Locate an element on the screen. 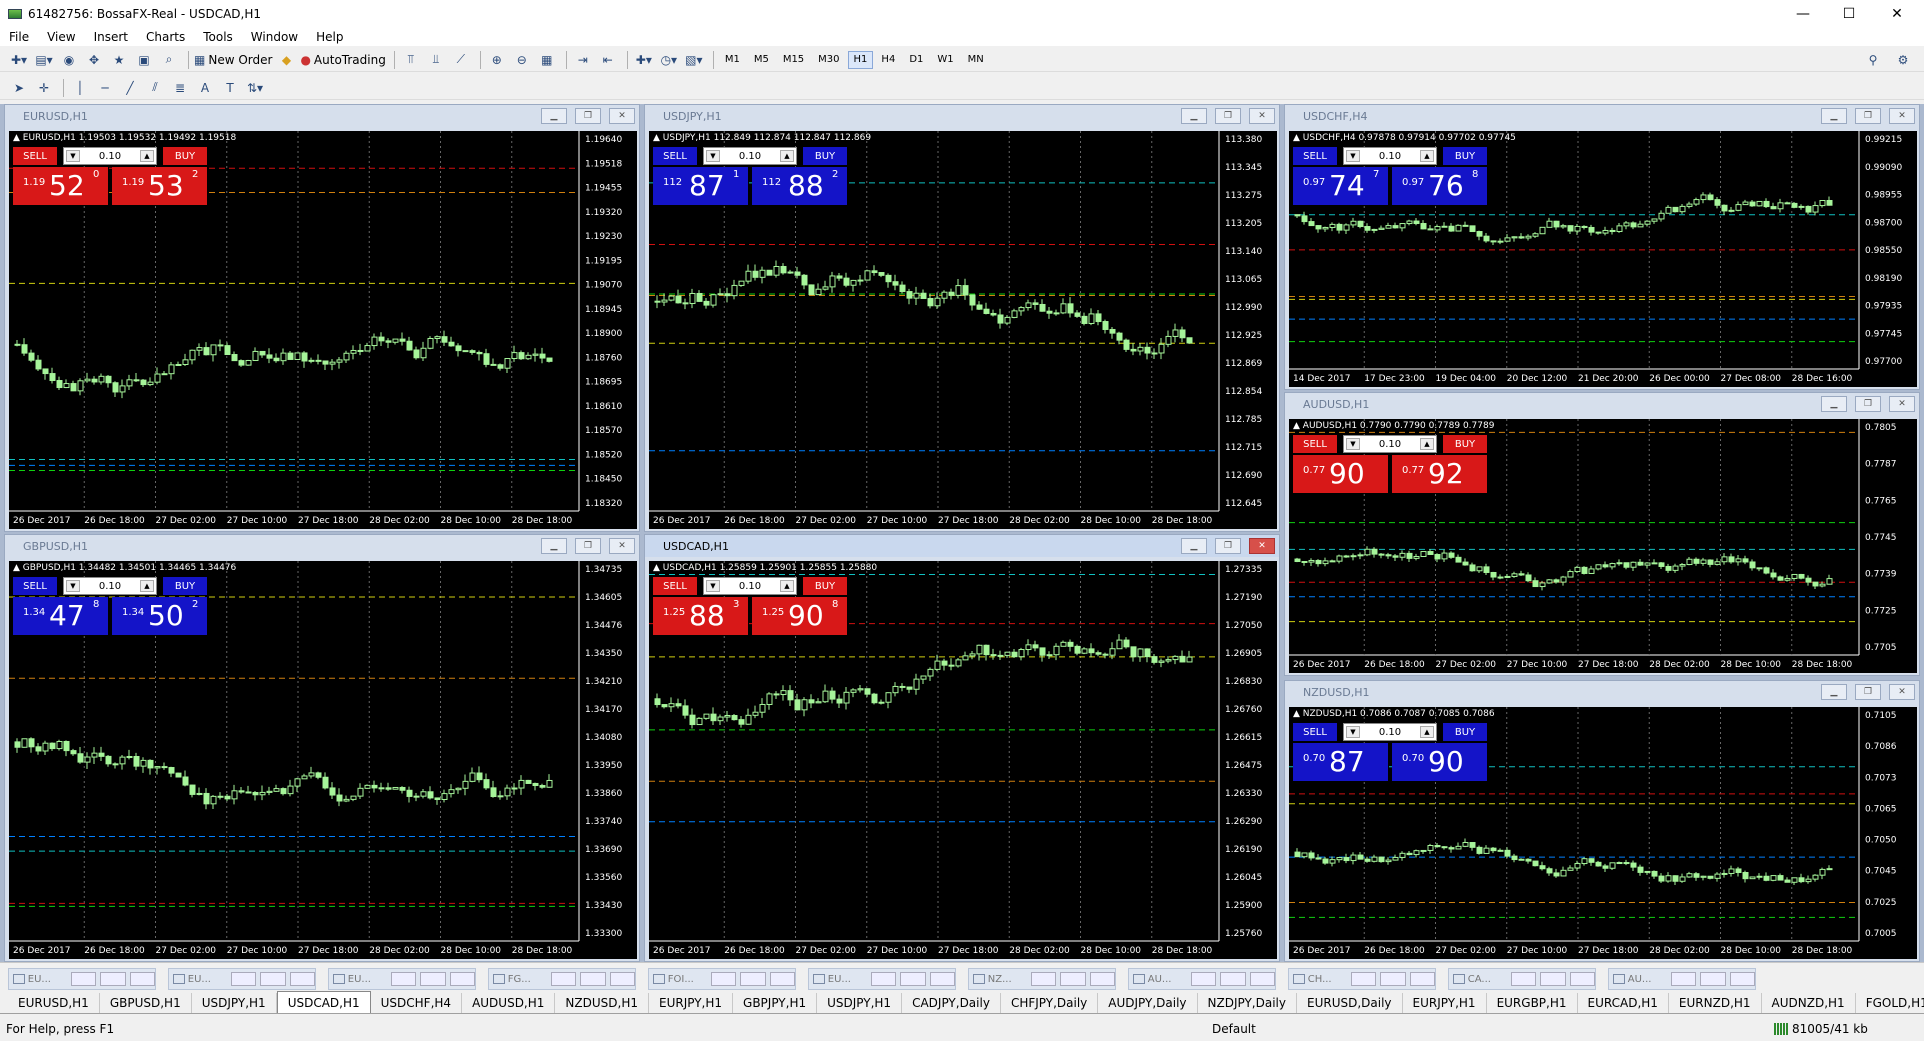 The image size is (1924, 1041). zoom-out-icon: ⊖ is located at coordinates (522, 60).